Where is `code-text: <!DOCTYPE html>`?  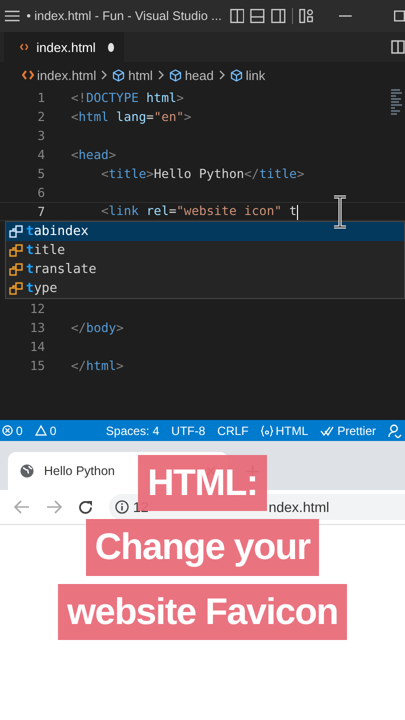 code-text: <!DOCTYPE html> is located at coordinates (127, 97).